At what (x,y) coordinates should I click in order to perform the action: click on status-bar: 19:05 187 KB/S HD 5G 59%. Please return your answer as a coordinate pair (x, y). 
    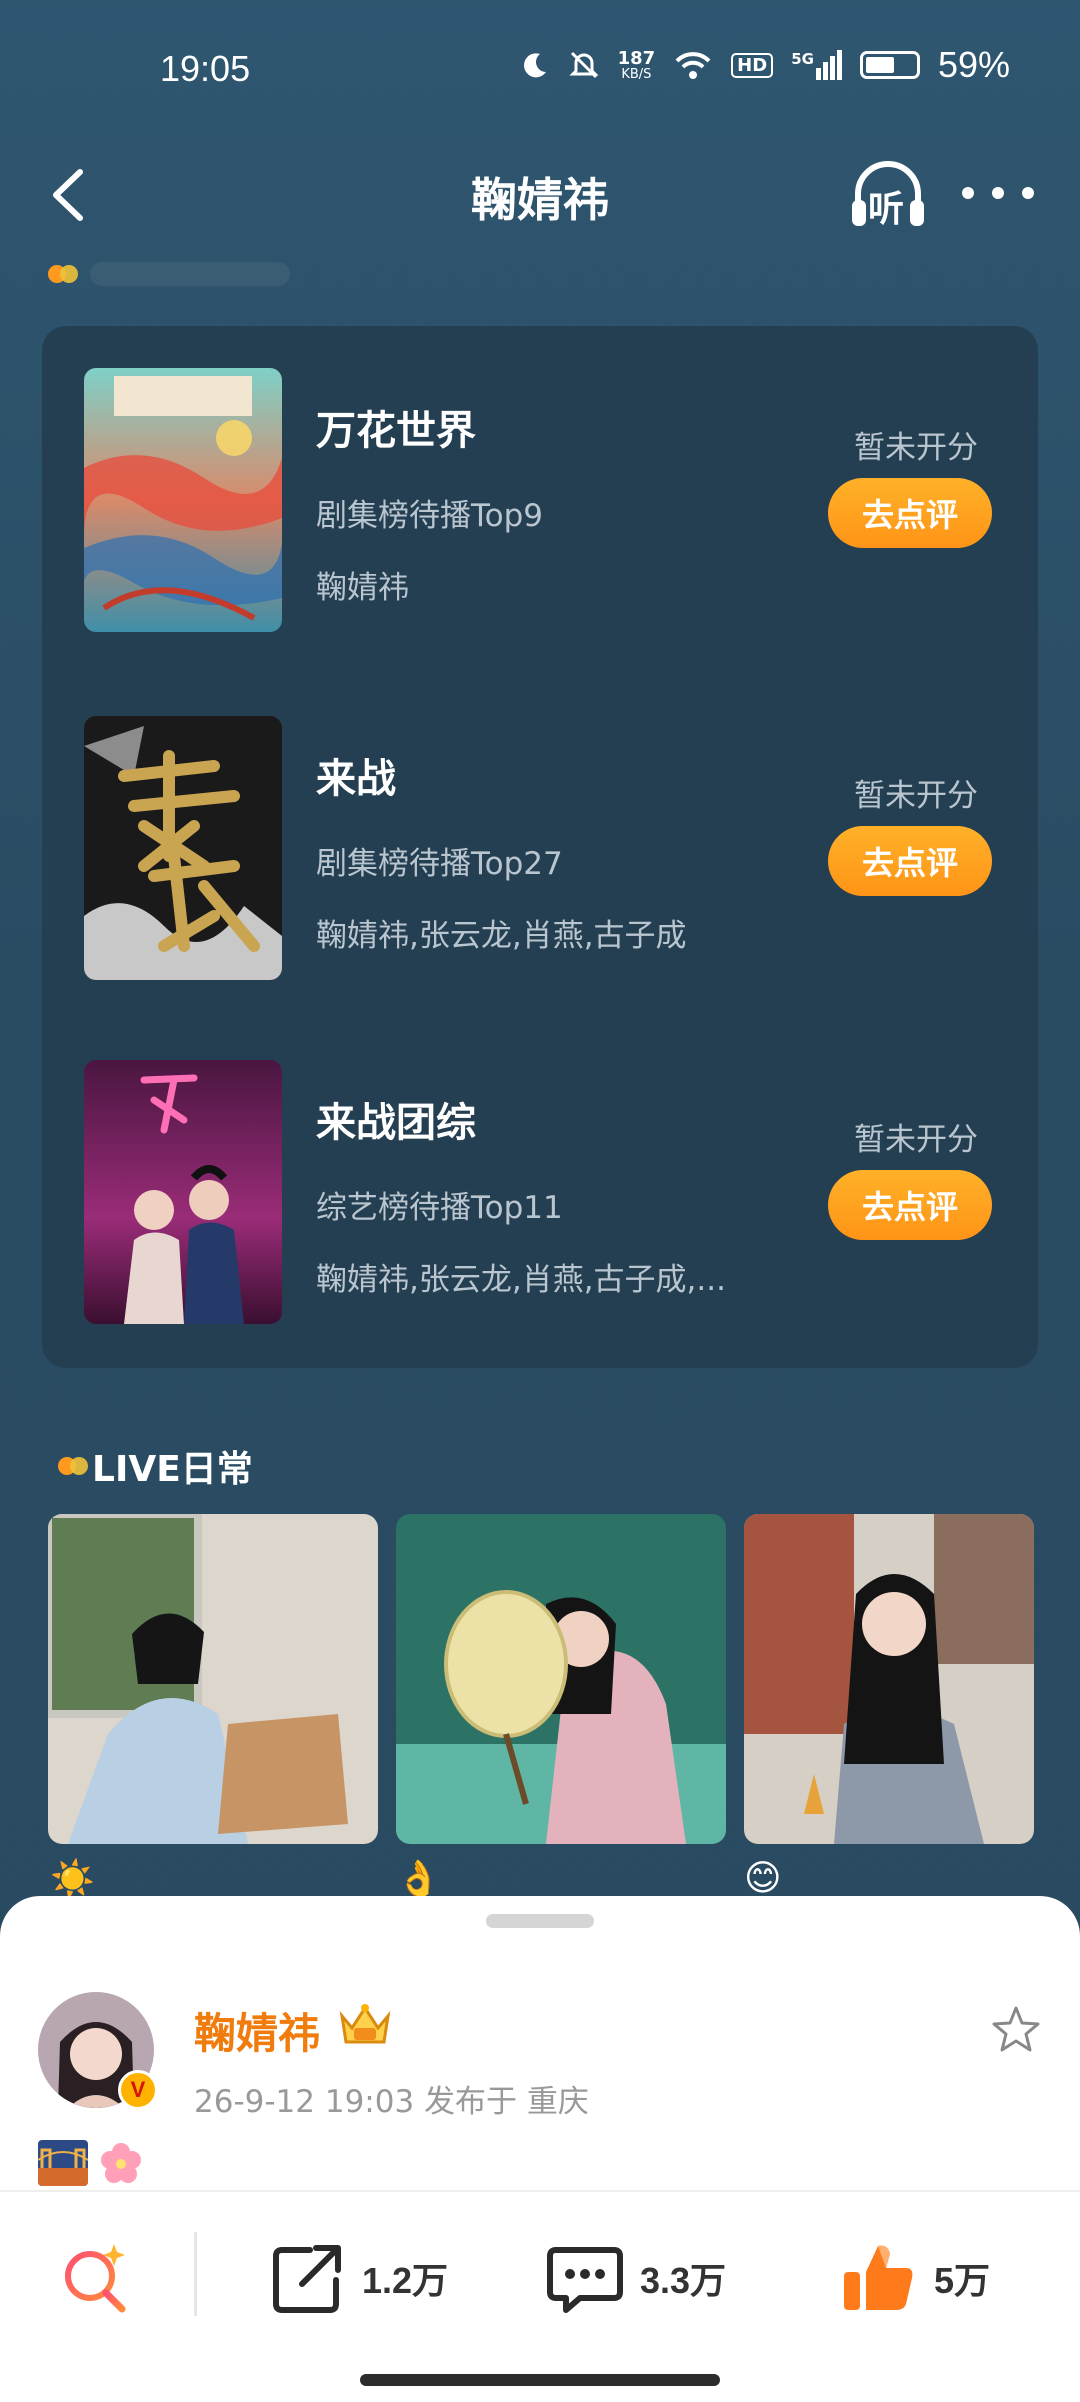
    Looking at the image, I should click on (540, 70).